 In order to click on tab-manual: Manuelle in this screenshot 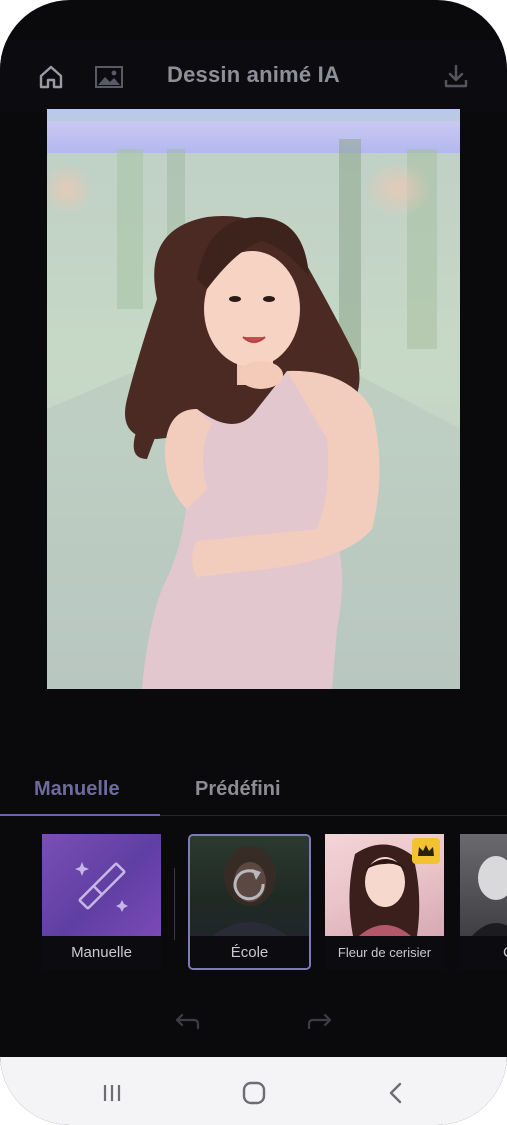, I will do `click(77, 789)`.